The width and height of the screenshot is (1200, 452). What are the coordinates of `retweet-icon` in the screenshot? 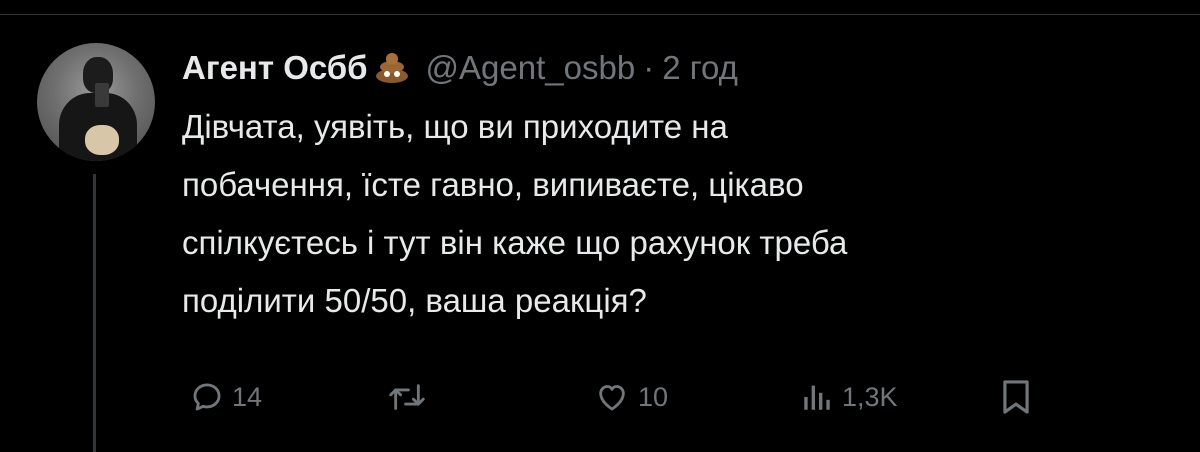 It's located at (407, 397).